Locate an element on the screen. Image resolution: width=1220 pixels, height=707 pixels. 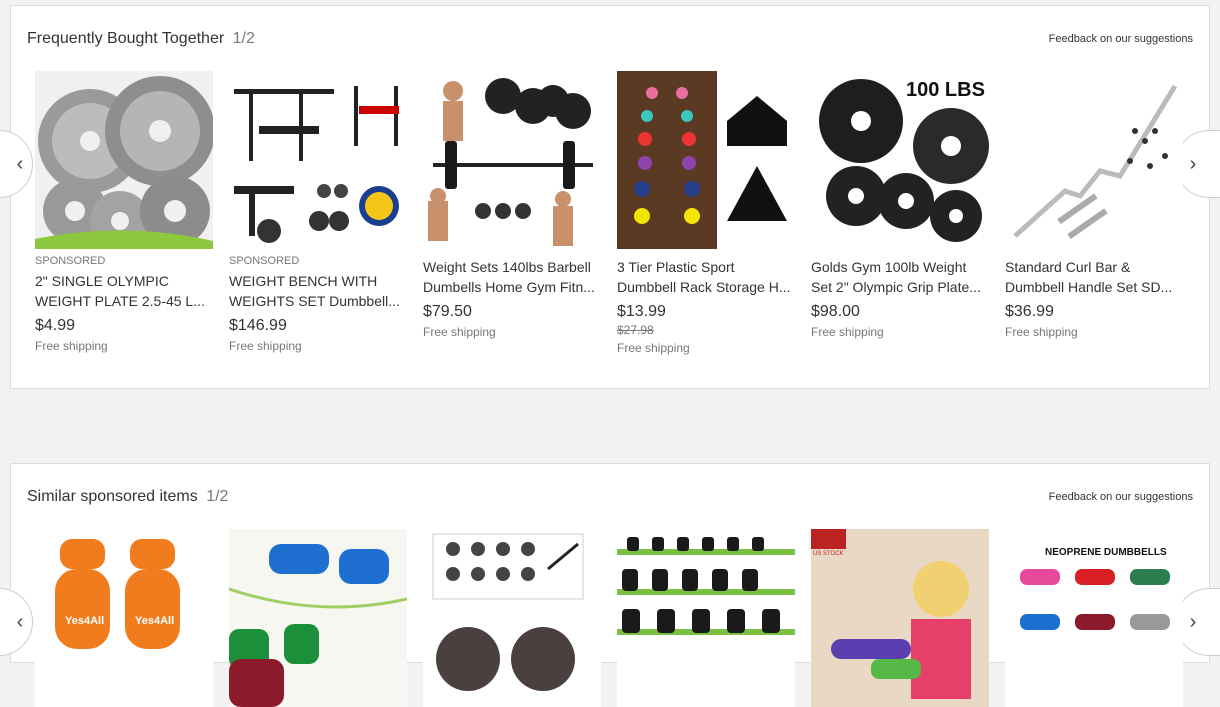
product-card: Yes4All Yes4All is located at coordinates (124, 618).